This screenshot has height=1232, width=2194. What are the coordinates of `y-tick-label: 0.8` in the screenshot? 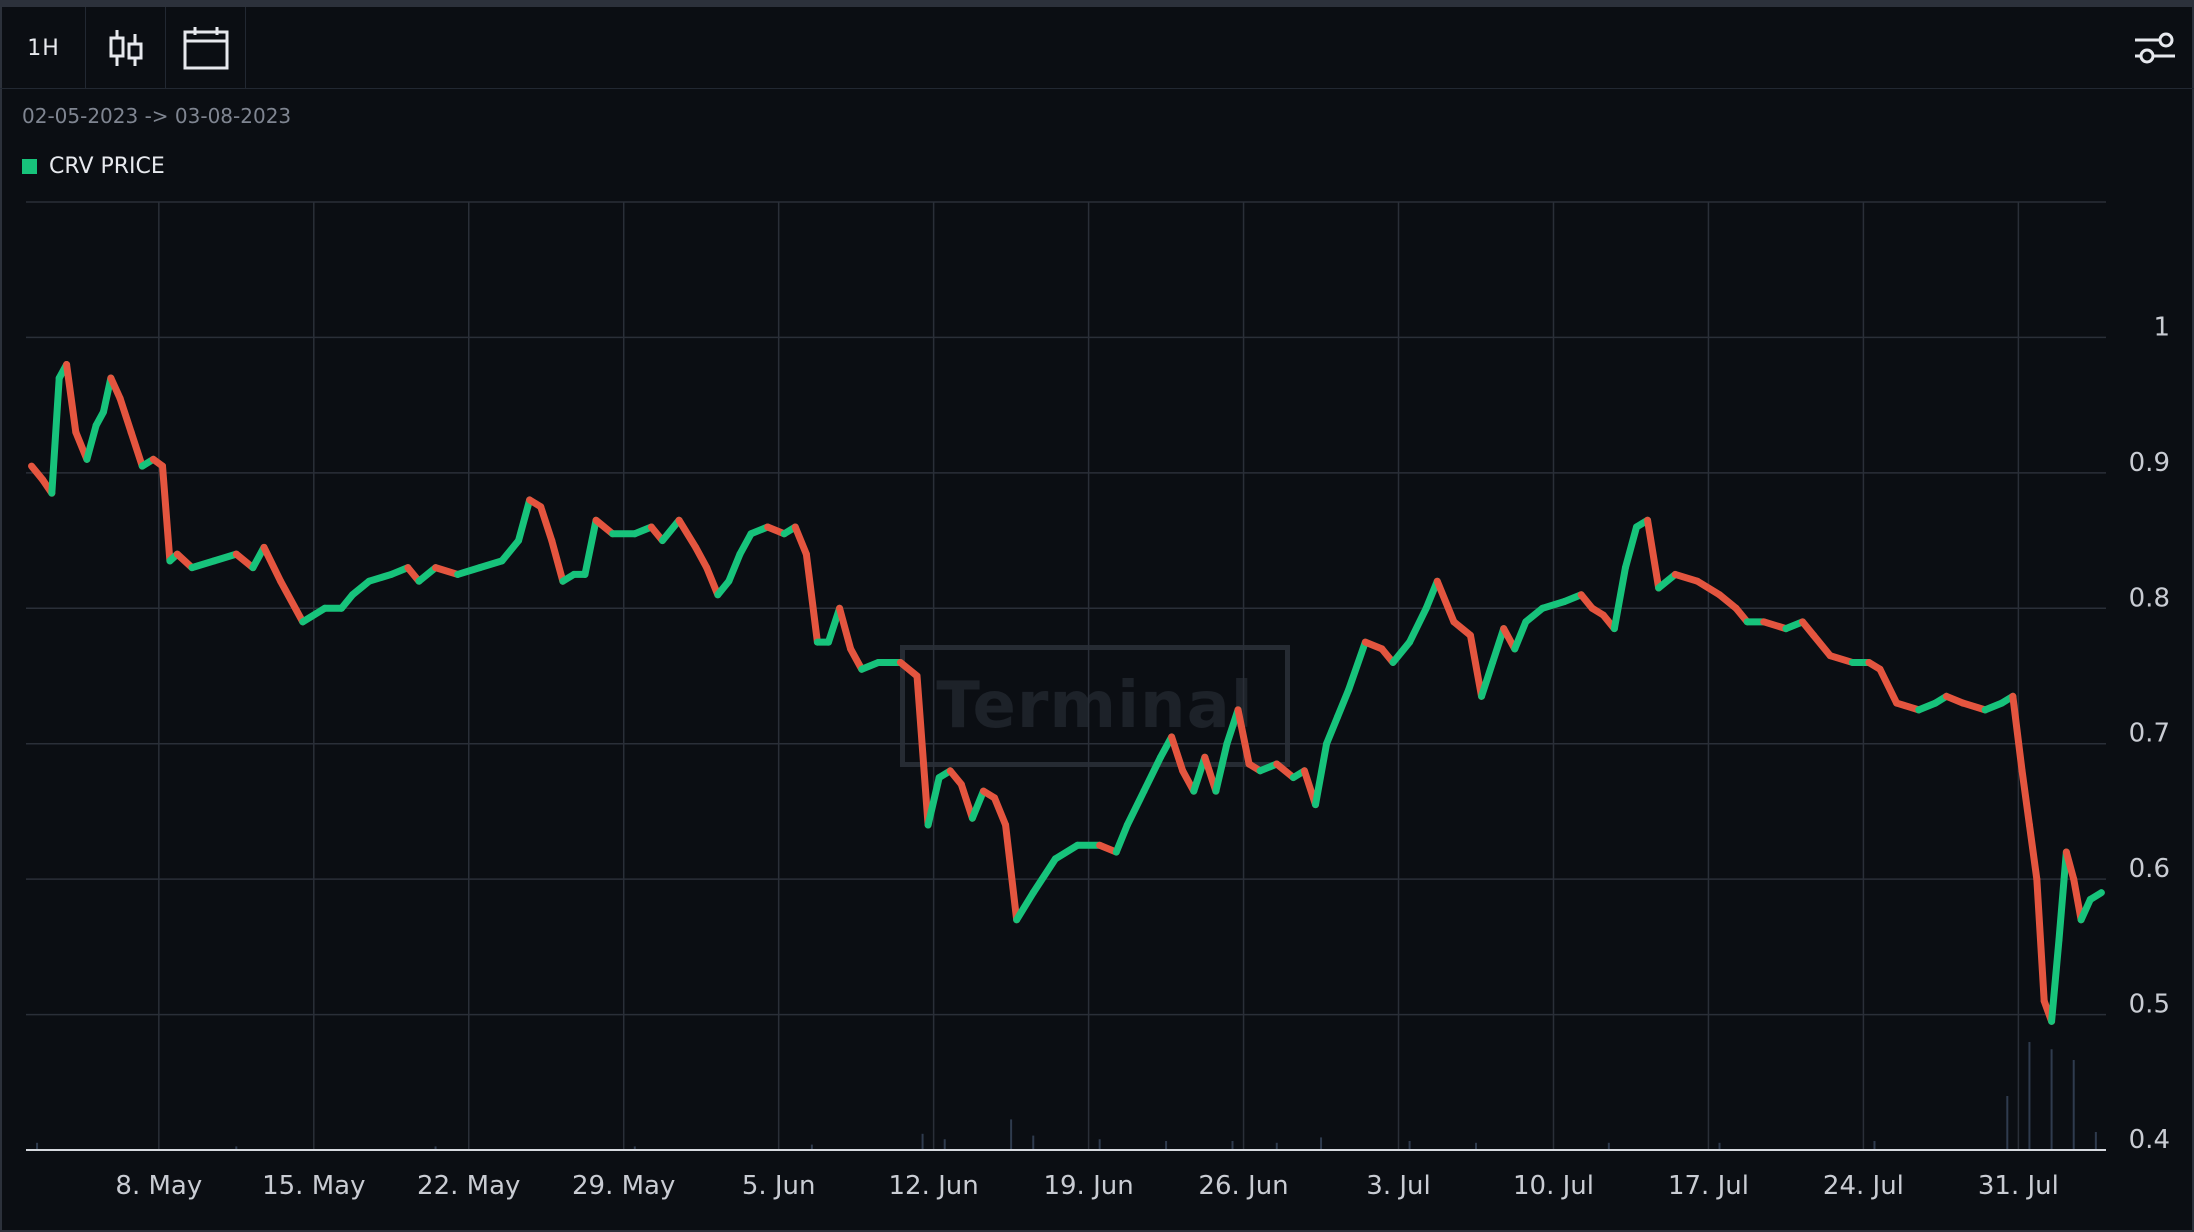 It's located at (2149, 598).